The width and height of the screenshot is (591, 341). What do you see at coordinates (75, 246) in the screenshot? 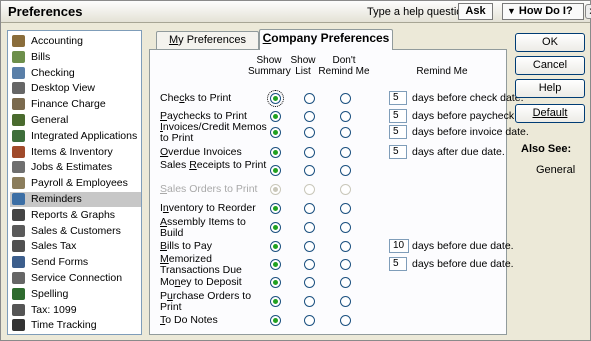
I see `sidebar-item-sales-tax: Sales Tax` at bounding box center [75, 246].